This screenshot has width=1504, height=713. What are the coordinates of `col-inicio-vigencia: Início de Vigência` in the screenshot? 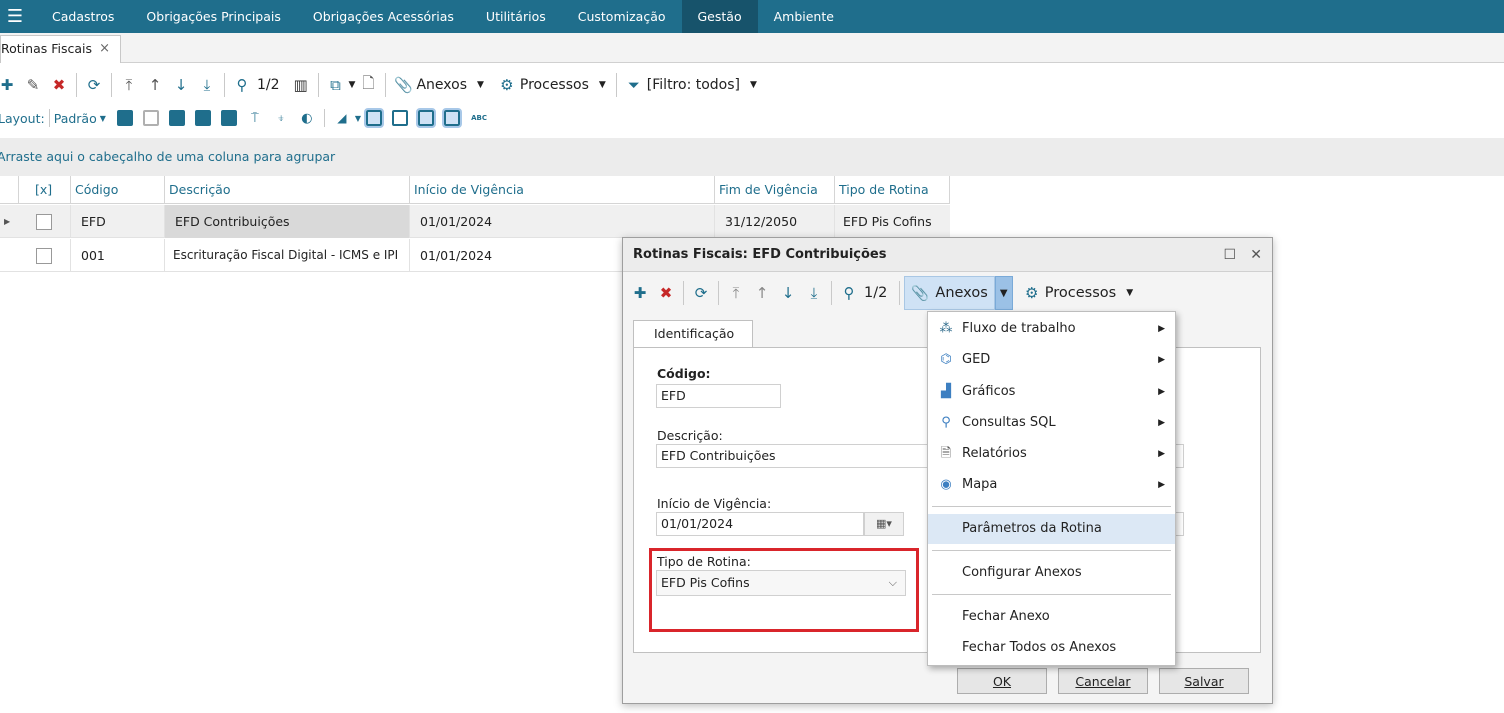 It's located at (561, 190).